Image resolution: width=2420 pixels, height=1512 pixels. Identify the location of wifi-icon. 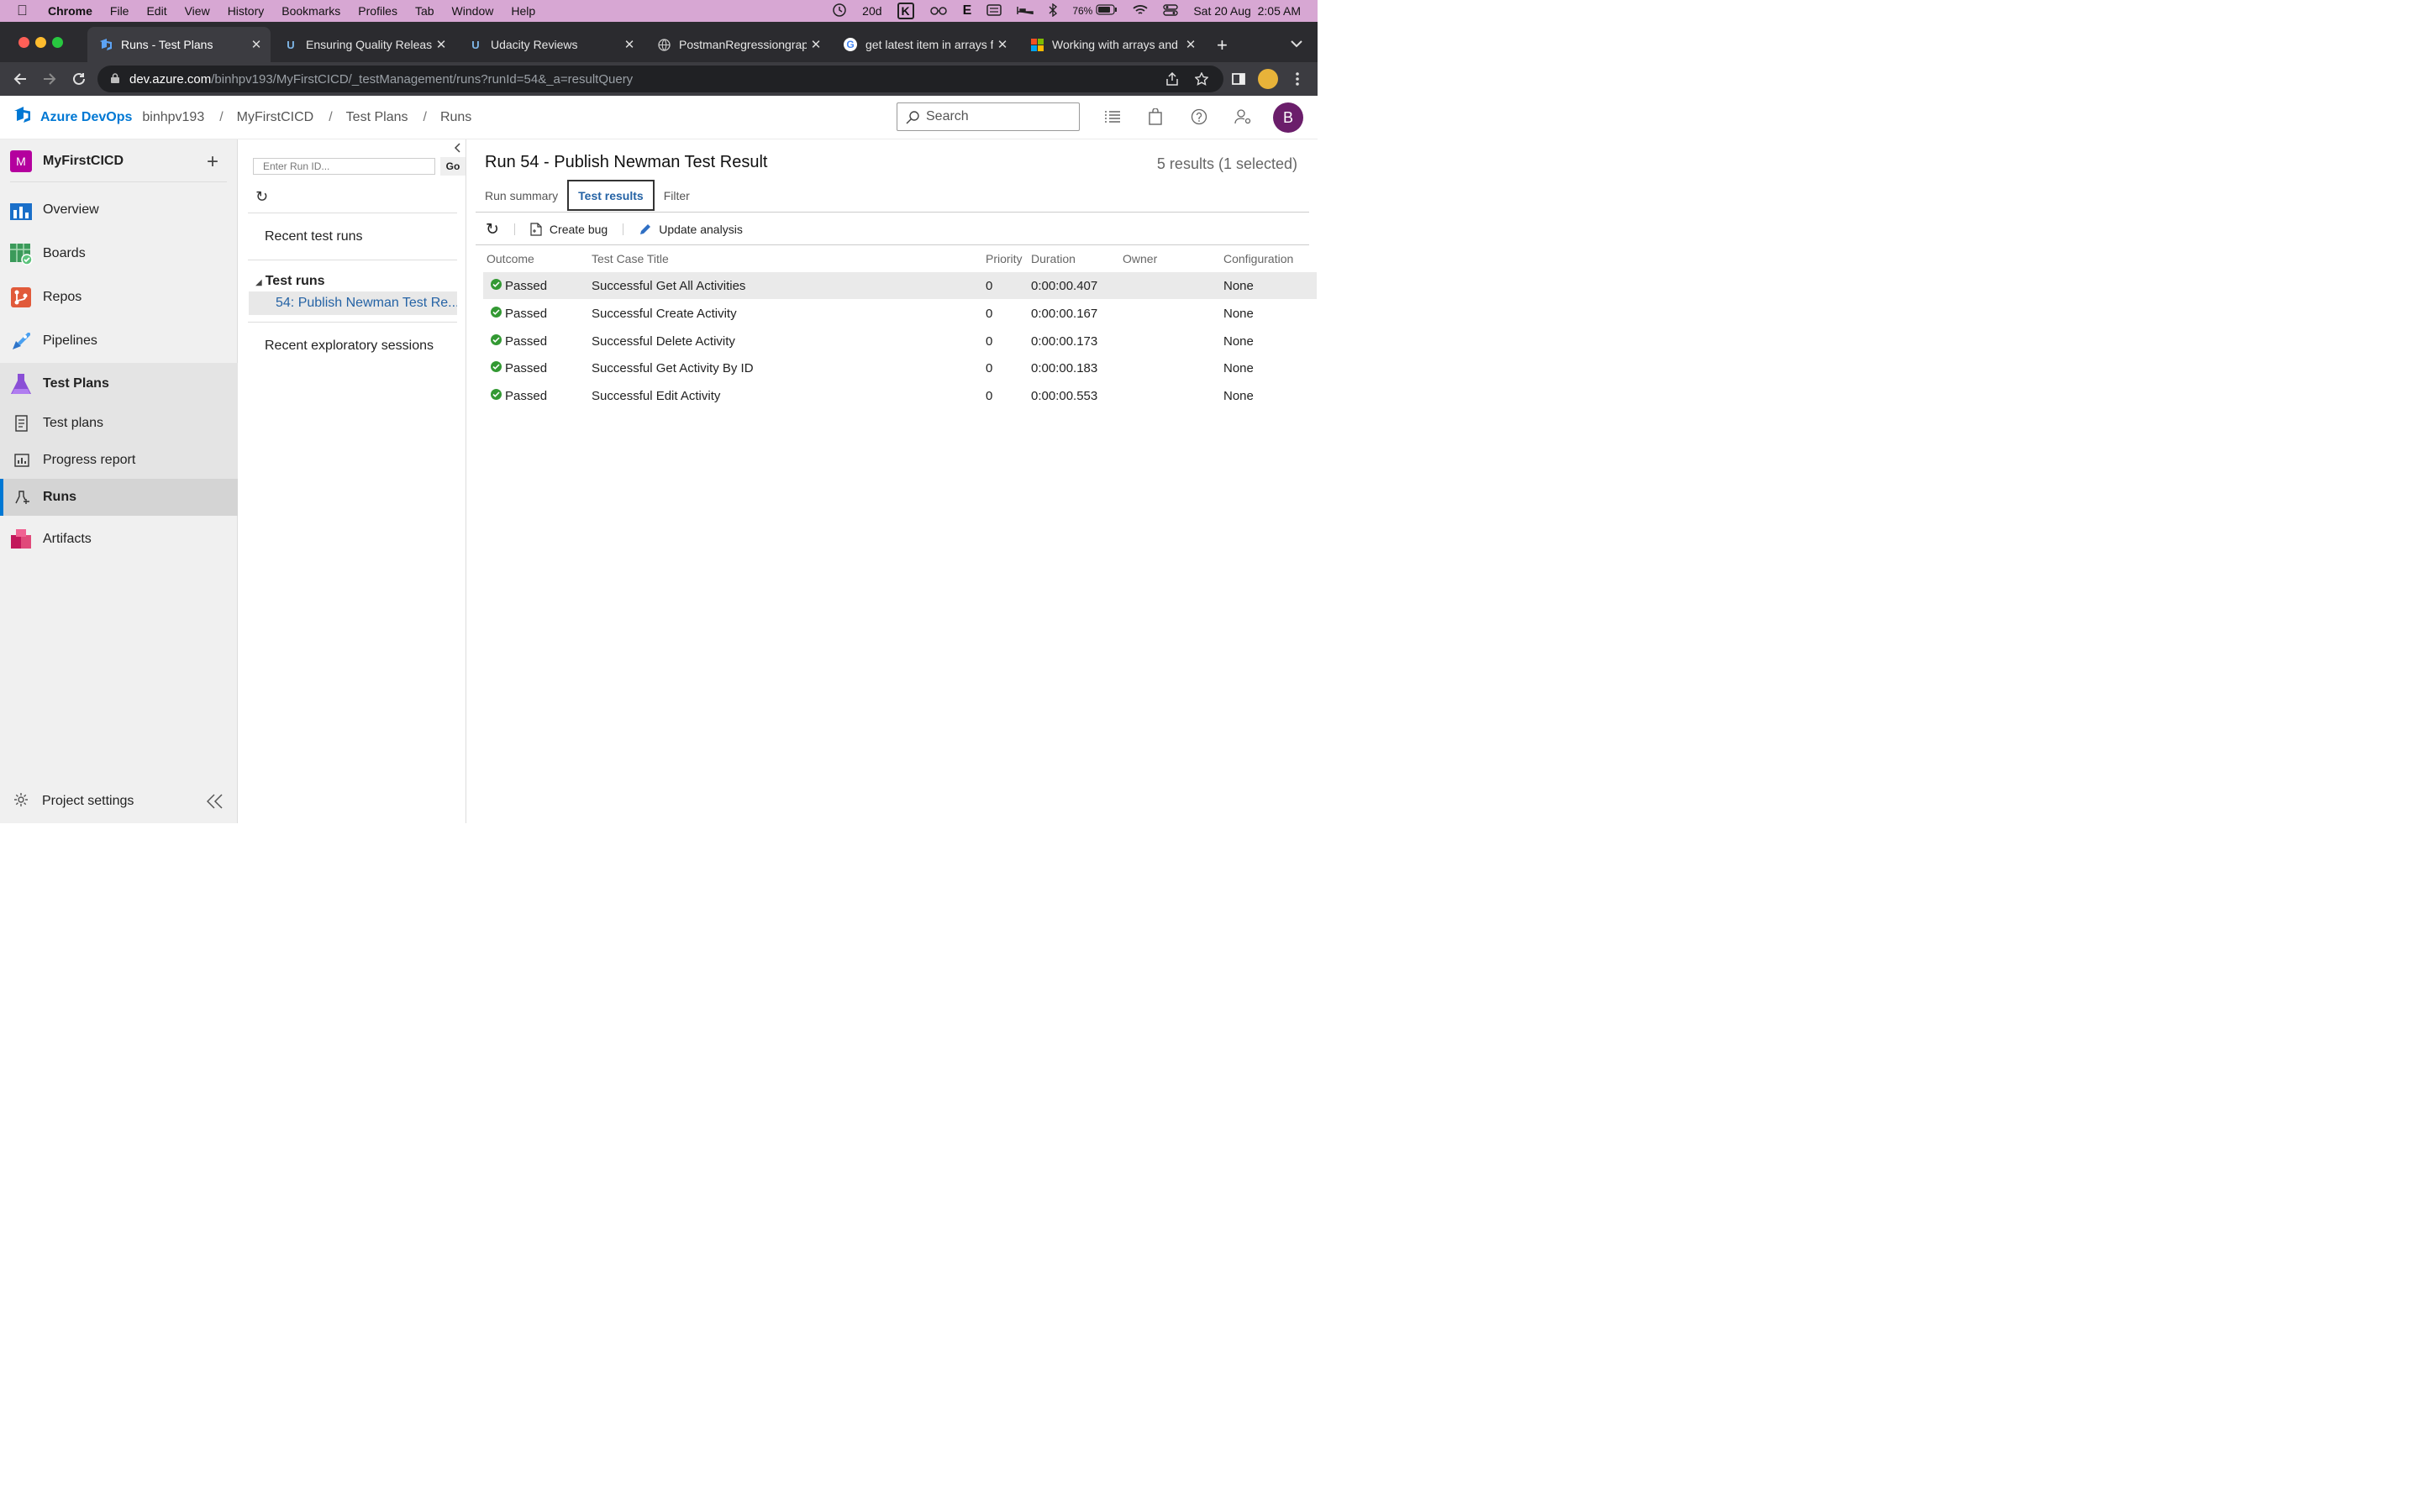
(1140, 11).